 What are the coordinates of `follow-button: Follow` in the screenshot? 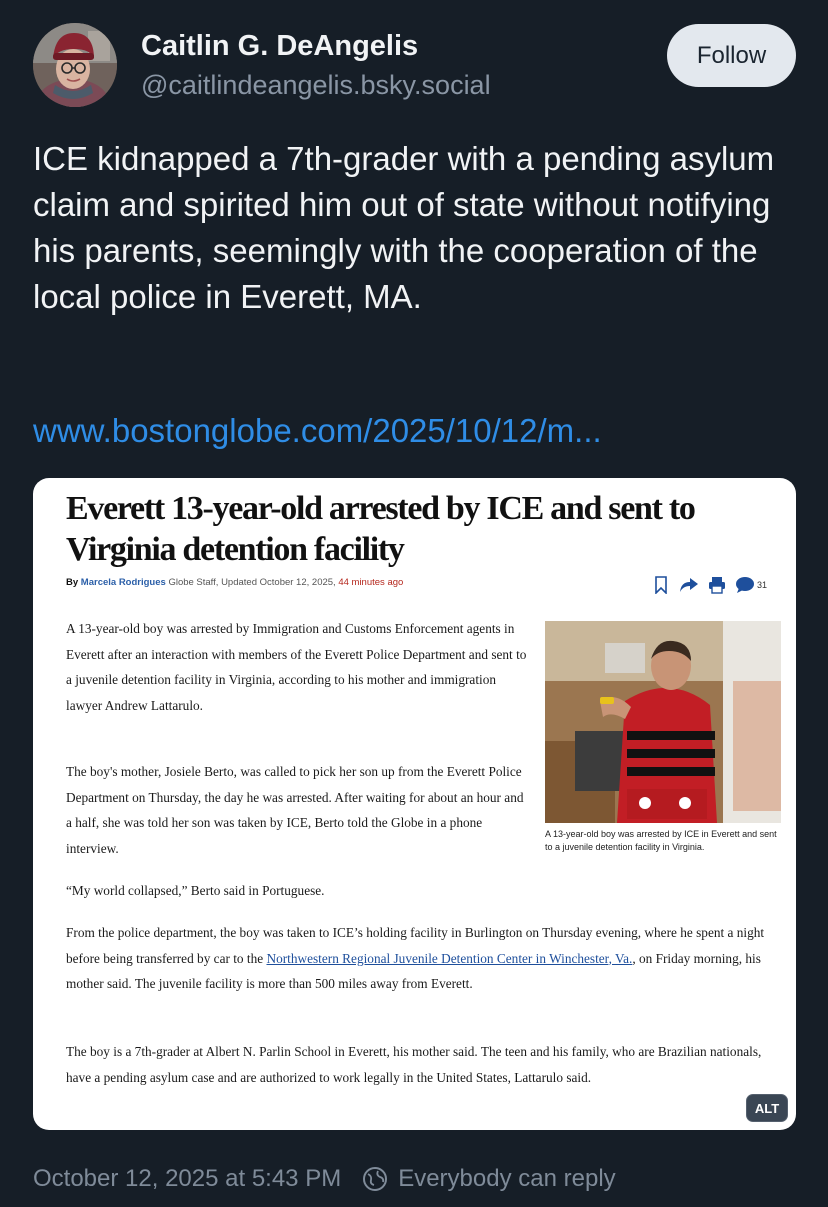 It's located at (731, 55).